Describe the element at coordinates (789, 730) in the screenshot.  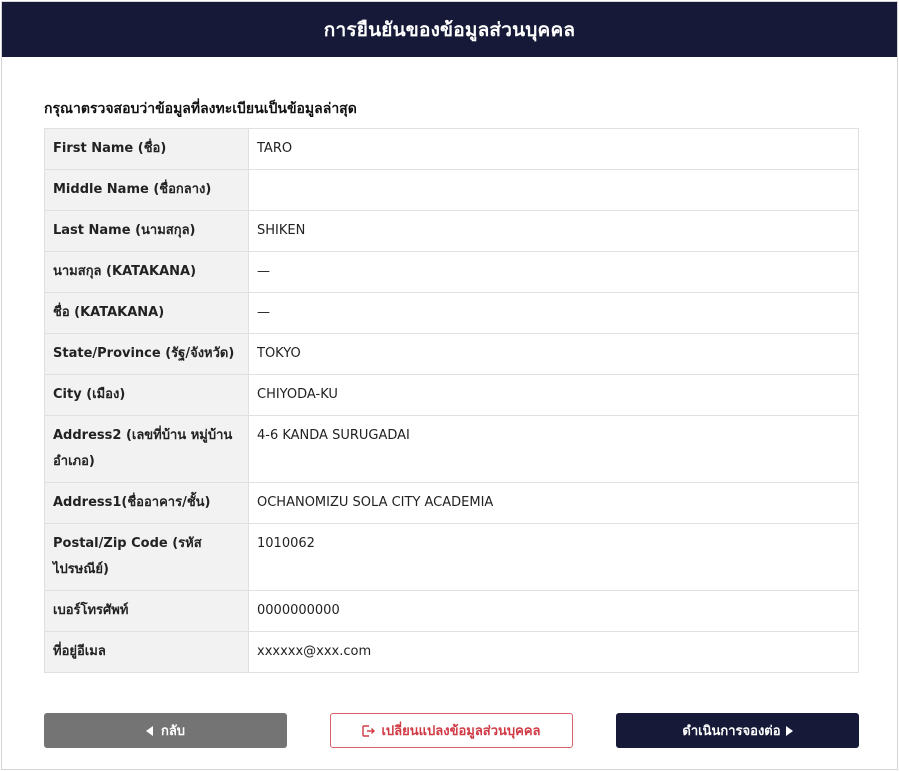
I see `caret-right-icon` at that location.